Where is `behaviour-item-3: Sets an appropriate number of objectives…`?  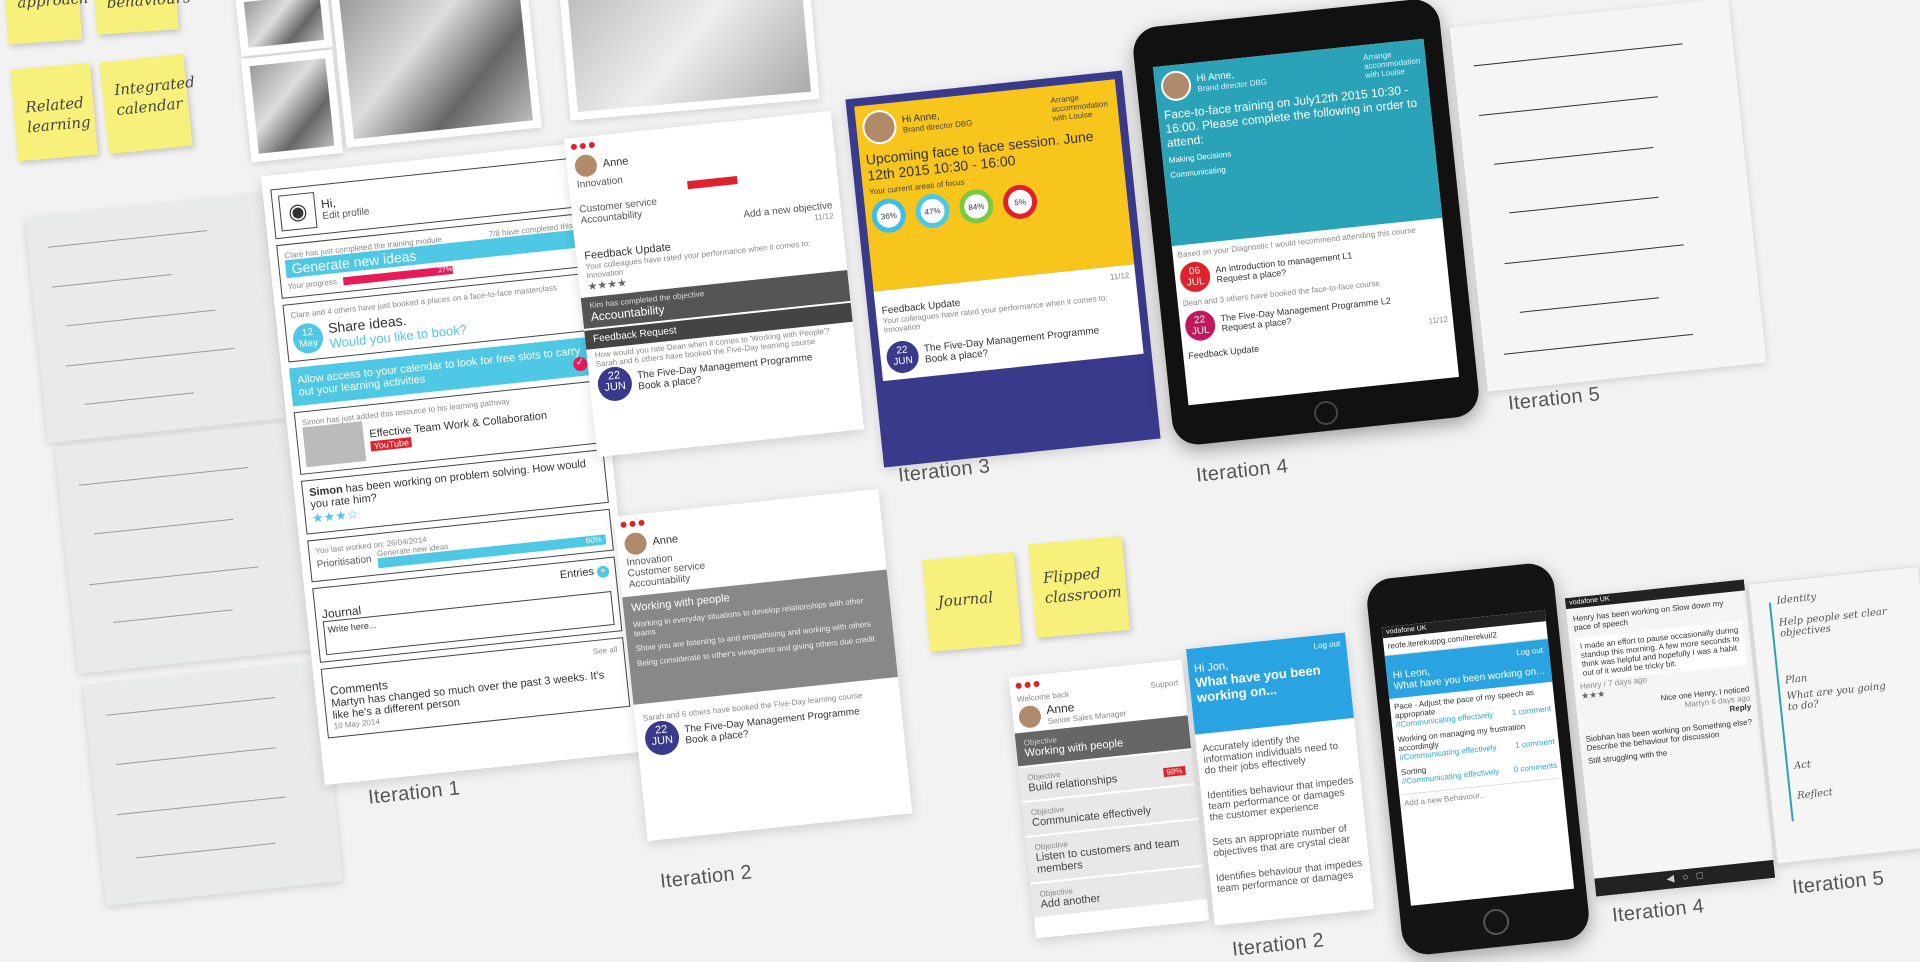
behaviour-item-3: Sets an appropriate number of objectives… is located at coordinates (1286, 840).